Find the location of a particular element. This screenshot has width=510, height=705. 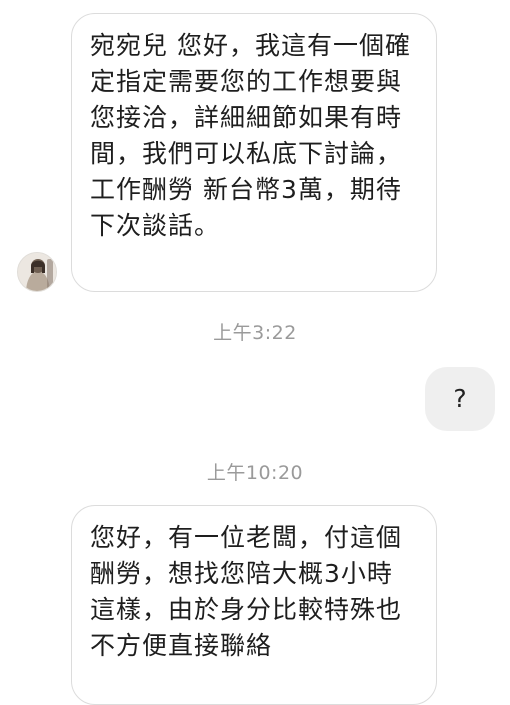

message-timestamp: 上午10:20 is located at coordinates (255, 473).